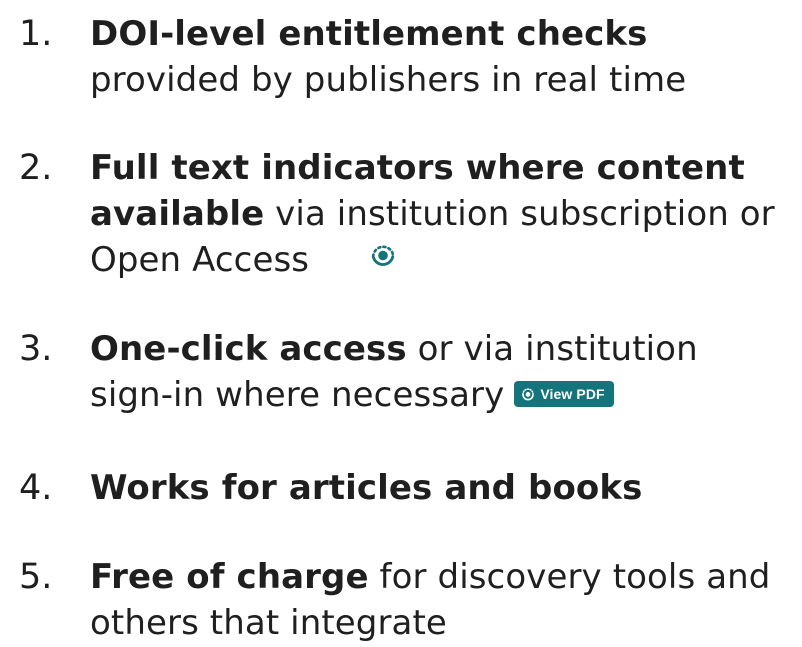  What do you see at coordinates (569, 577) in the screenshot?
I see `item-text-line: for discovery tools and` at bounding box center [569, 577].